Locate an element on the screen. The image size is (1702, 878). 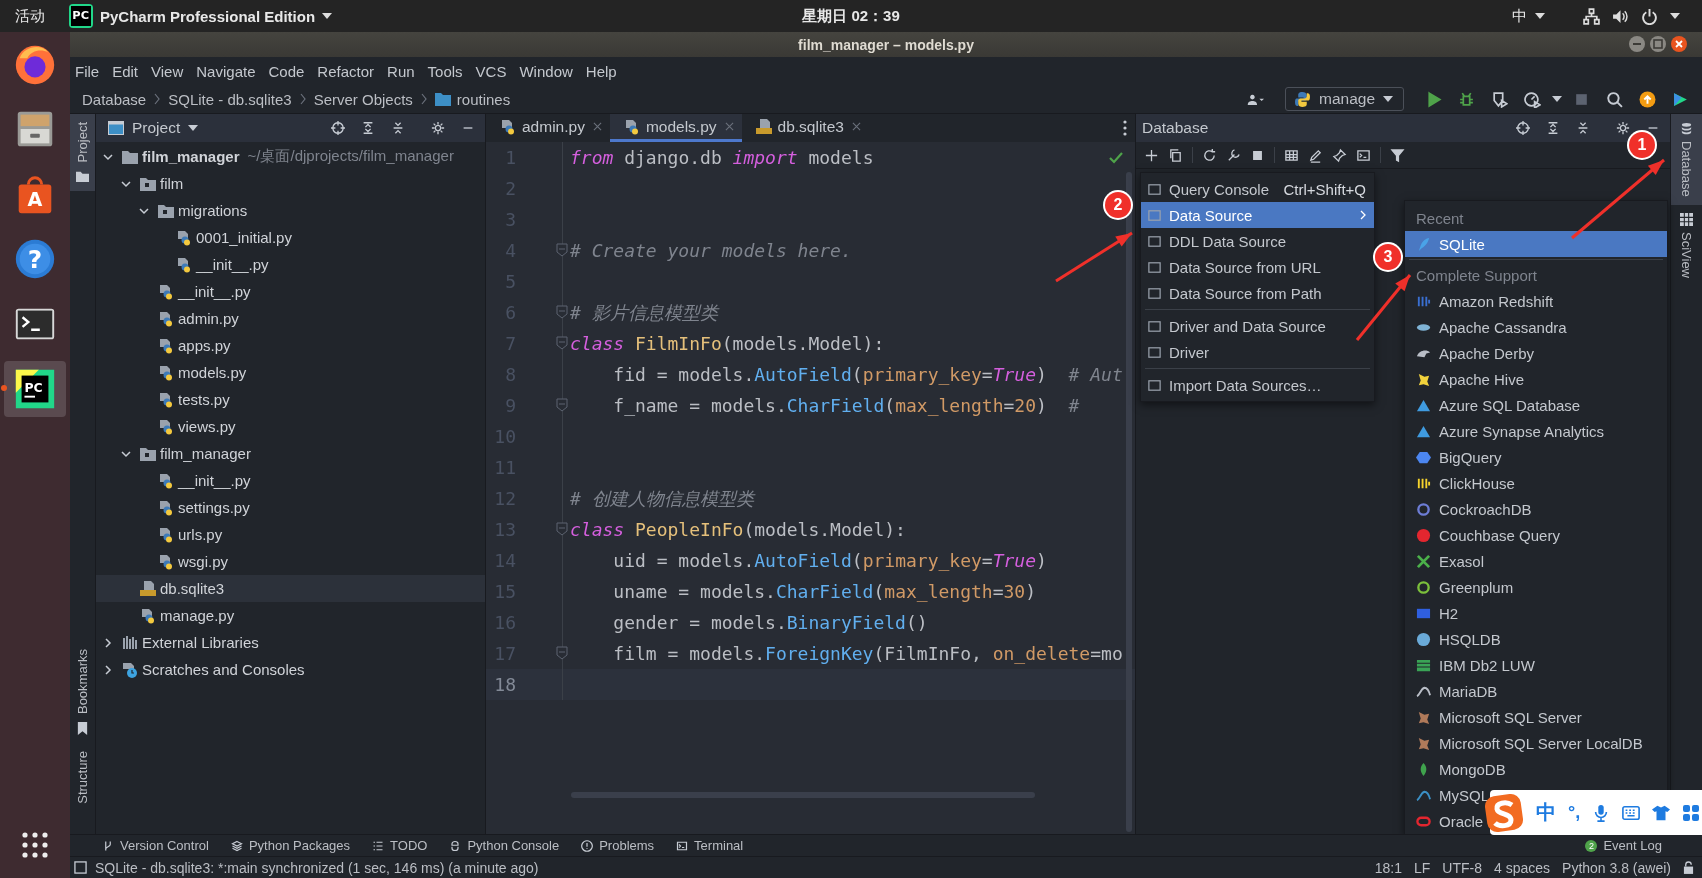
tree-item-label: tests.py is located at coordinates (204, 399).